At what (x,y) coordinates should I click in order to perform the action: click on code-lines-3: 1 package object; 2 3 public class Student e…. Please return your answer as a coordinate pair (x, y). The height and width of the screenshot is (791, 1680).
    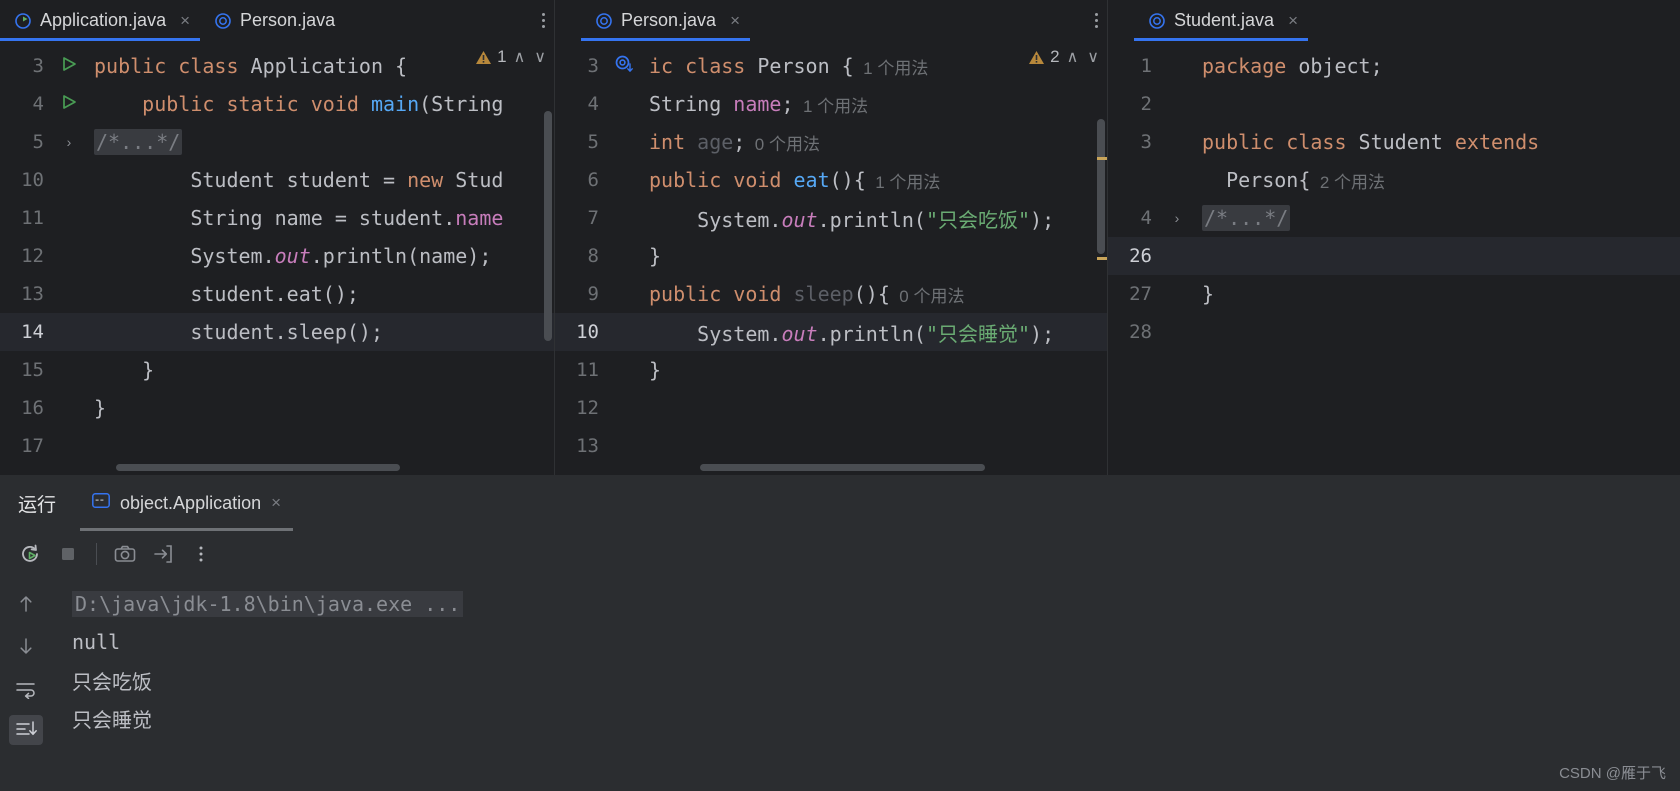
    Looking at the image, I should click on (1394, 196).